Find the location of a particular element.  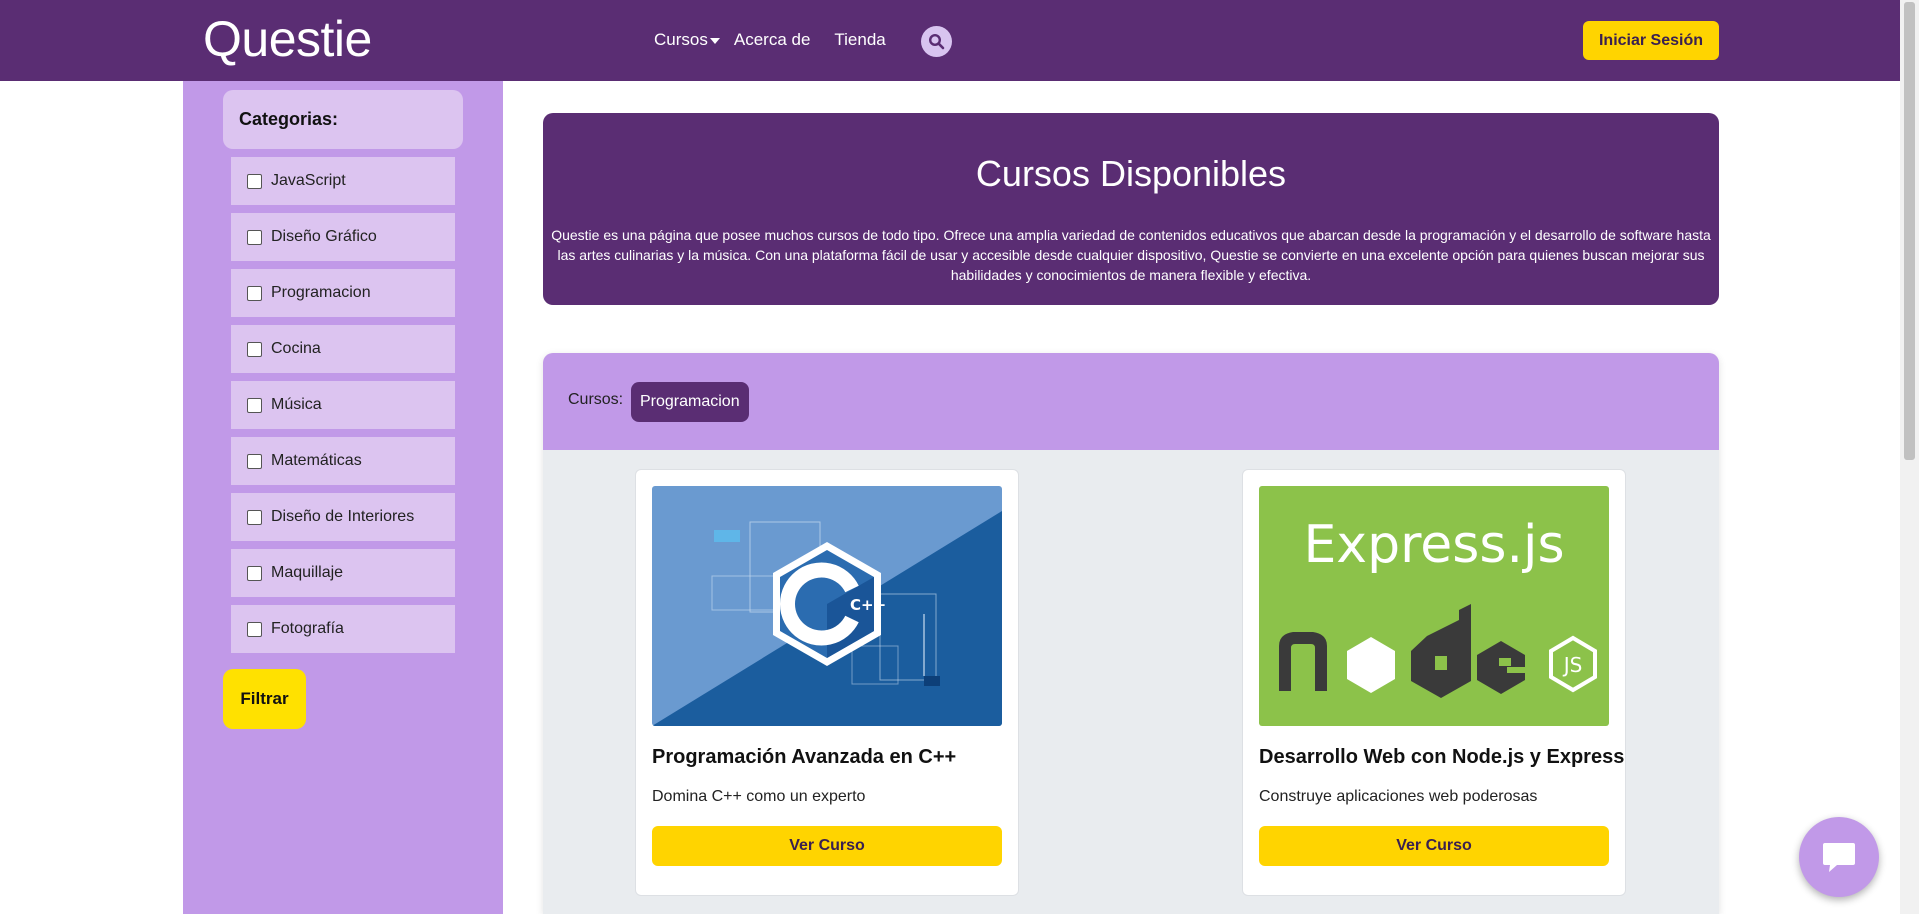

site-logo: Questie is located at coordinates (287, 39).